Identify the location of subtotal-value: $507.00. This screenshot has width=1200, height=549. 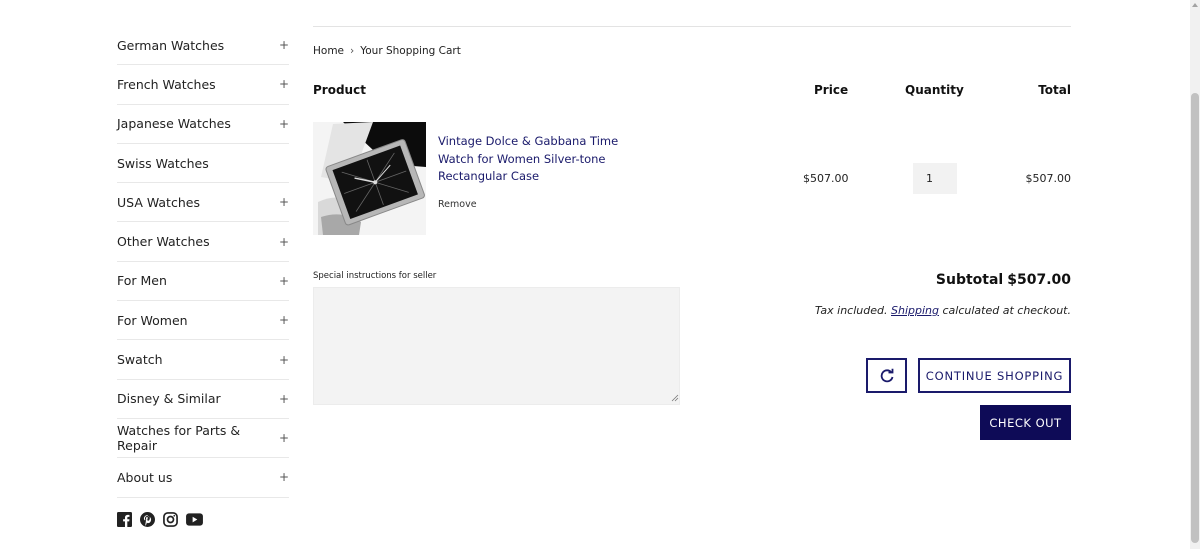
(1039, 280).